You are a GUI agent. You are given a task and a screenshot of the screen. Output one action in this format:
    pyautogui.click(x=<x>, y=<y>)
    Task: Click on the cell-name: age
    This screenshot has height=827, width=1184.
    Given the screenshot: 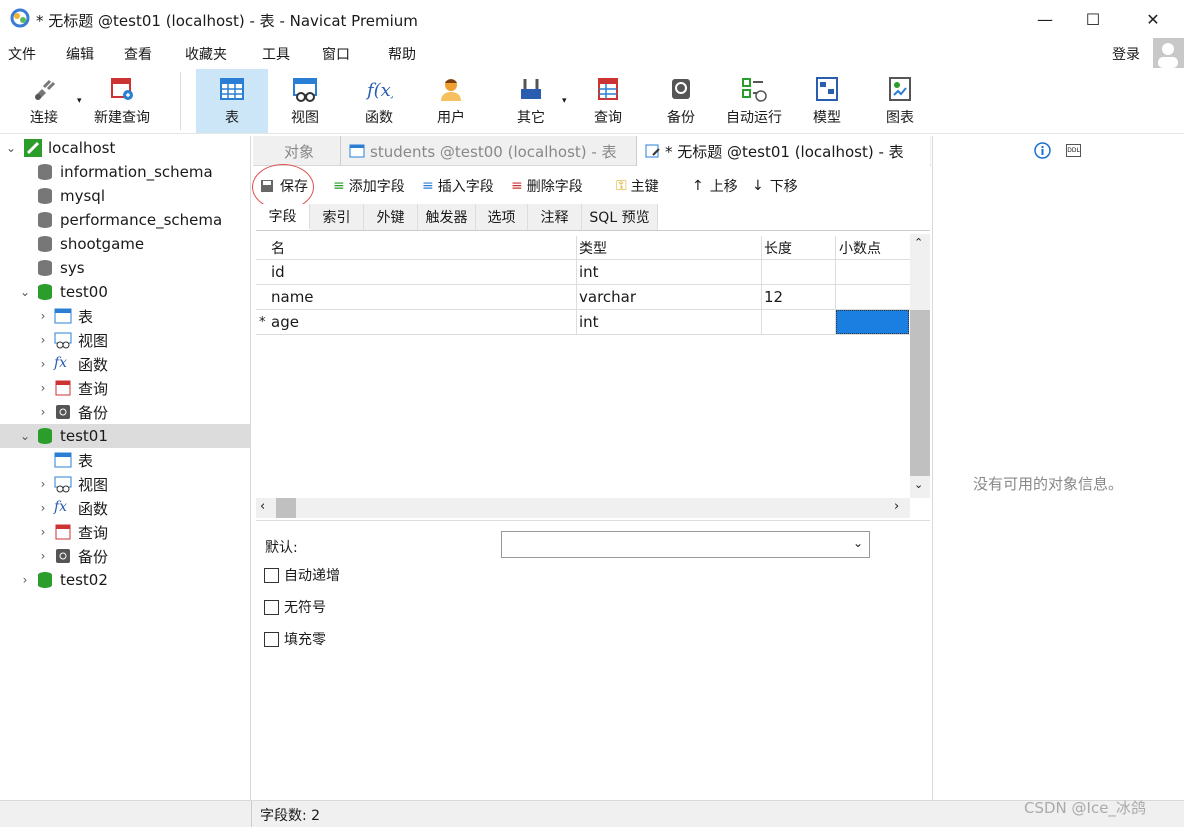 What is the action you would take?
    pyautogui.click(x=285, y=322)
    